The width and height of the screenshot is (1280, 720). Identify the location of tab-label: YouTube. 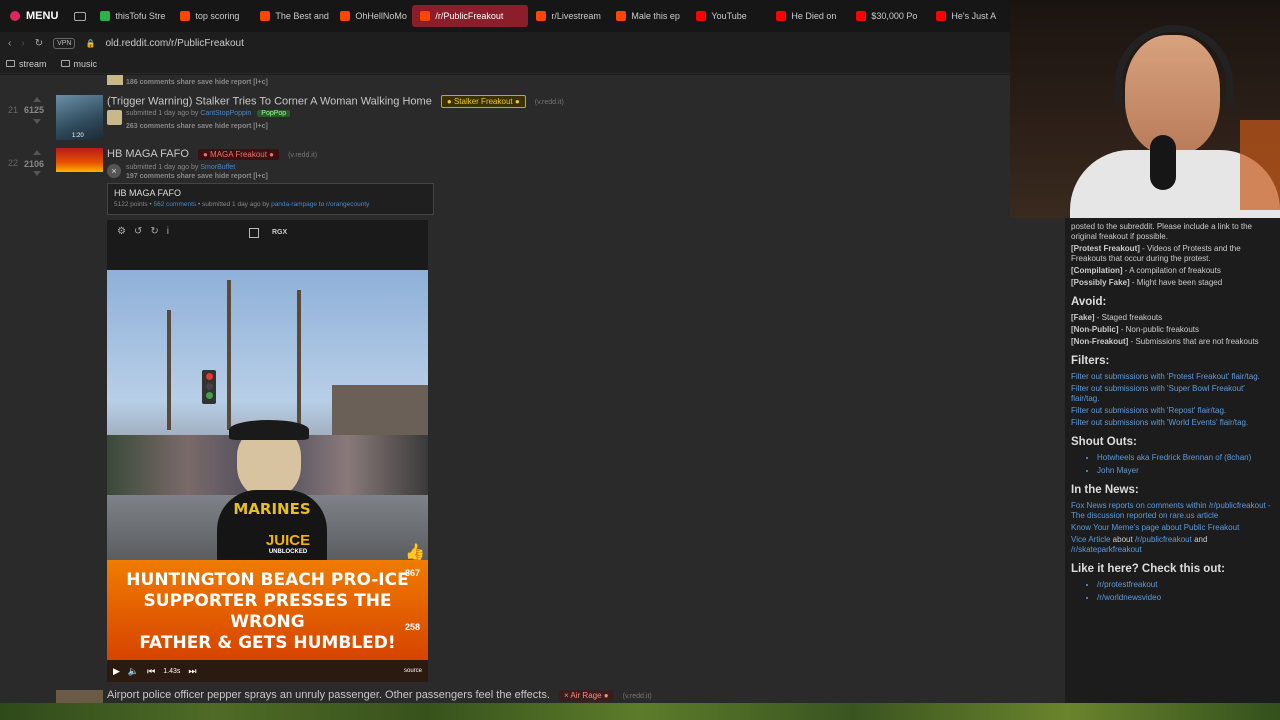
(729, 16).